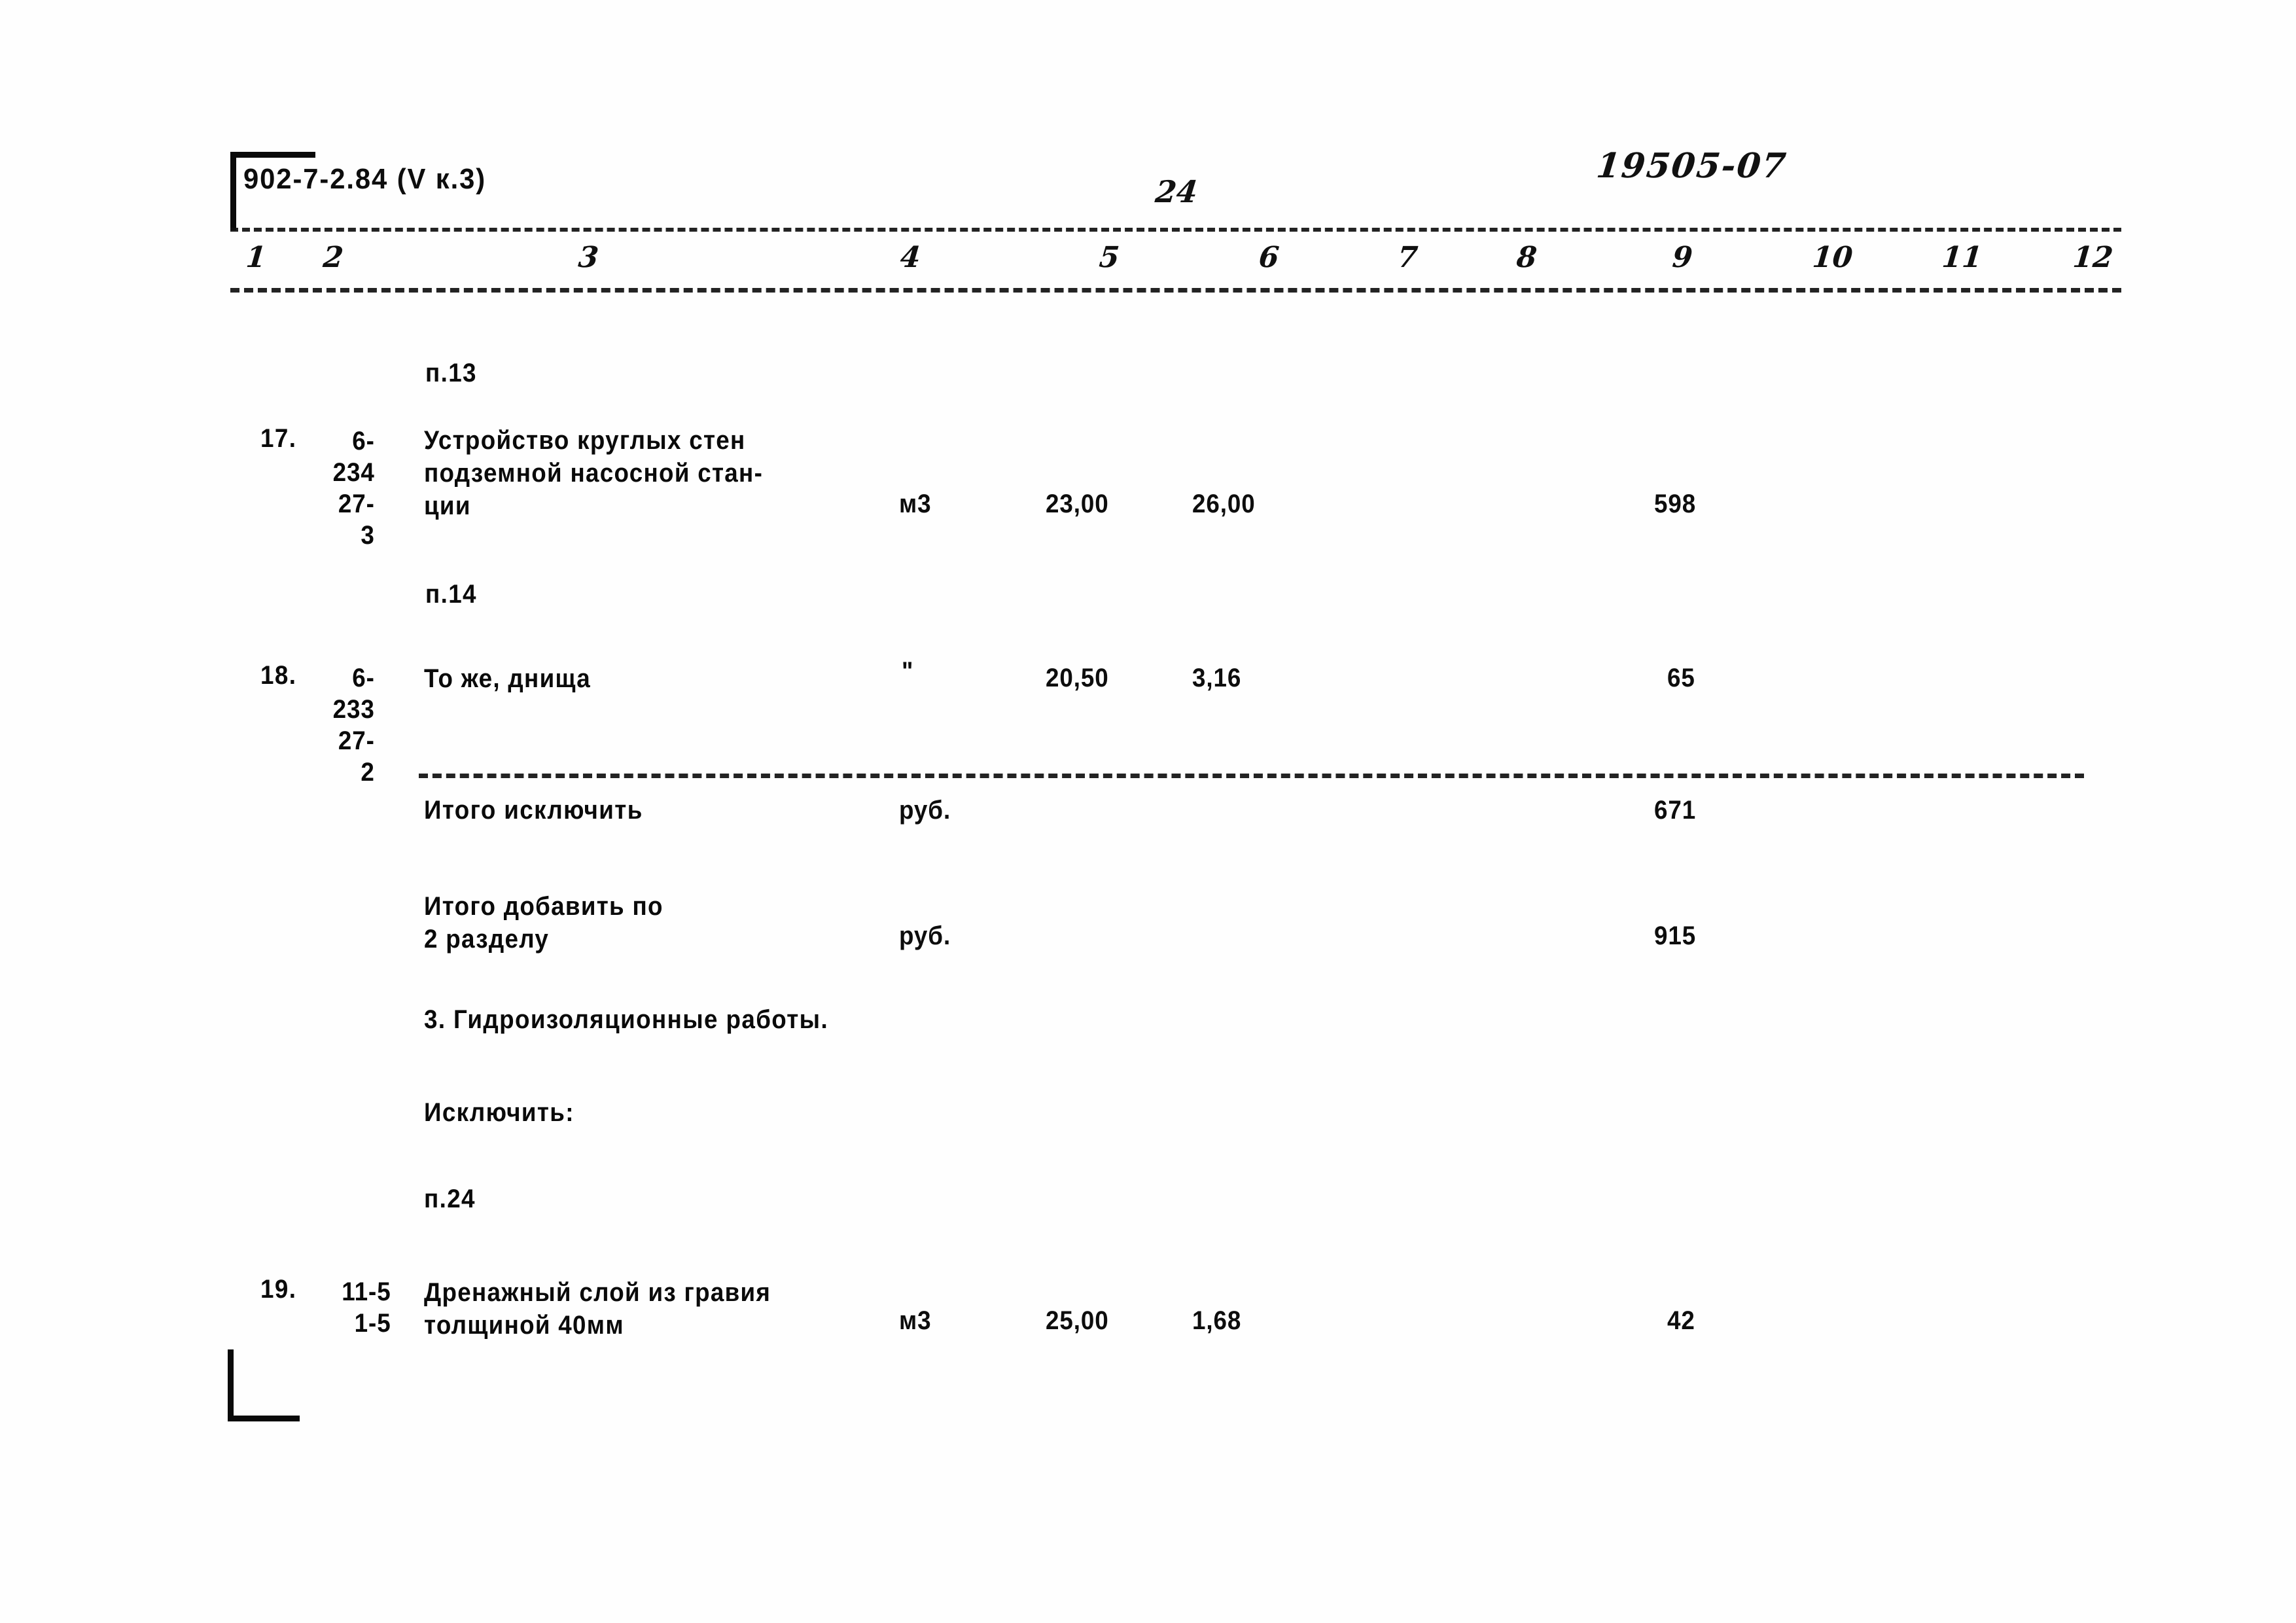 Image resolution: width=2296 pixels, height=1623 pixels. Describe the element at coordinates (508, 679) in the screenshot. I see `row-2-description: То же, днища` at that location.